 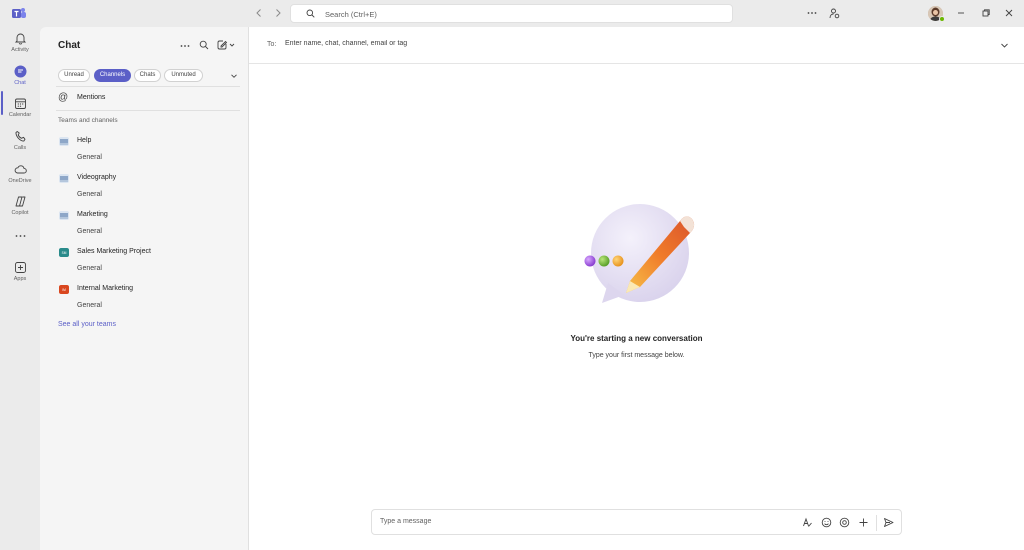 What do you see at coordinates (20, 213) in the screenshot?
I see `rail-label: Copilot` at bounding box center [20, 213].